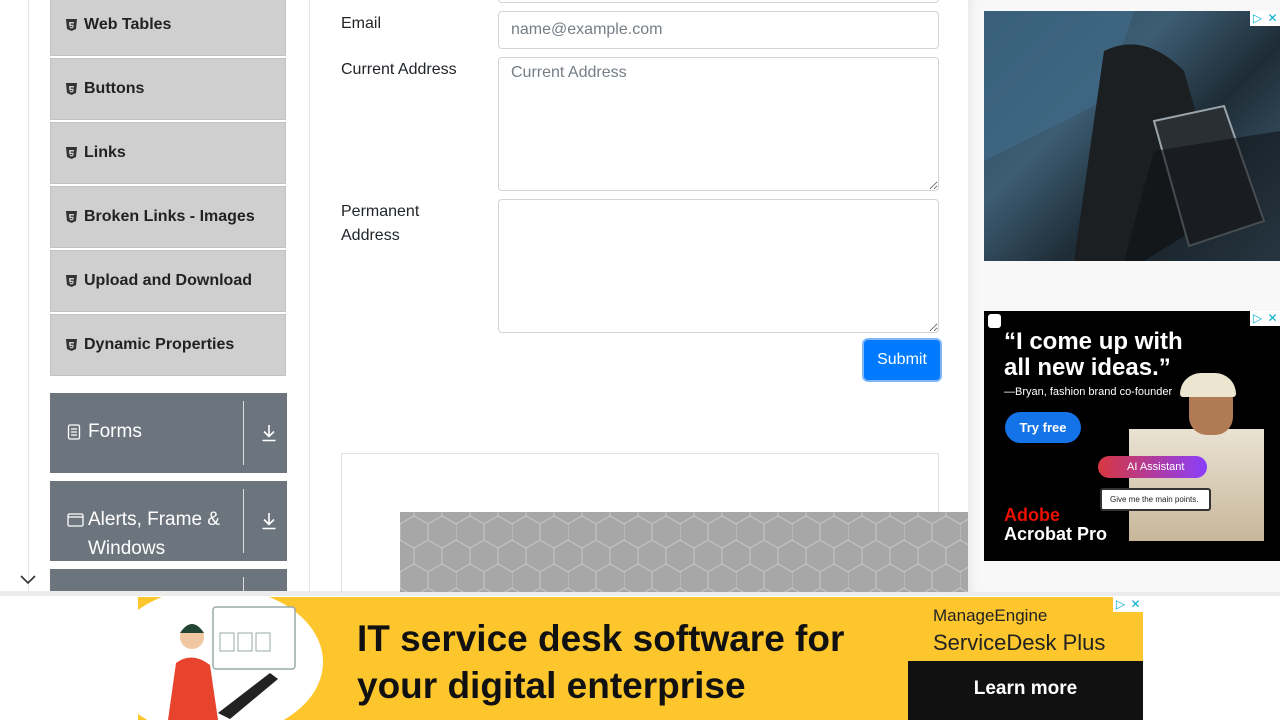 Image resolution: width=1280 pixels, height=720 pixels. What do you see at coordinates (994, 321) in the screenshot?
I see `shield-icon` at bounding box center [994, 321].